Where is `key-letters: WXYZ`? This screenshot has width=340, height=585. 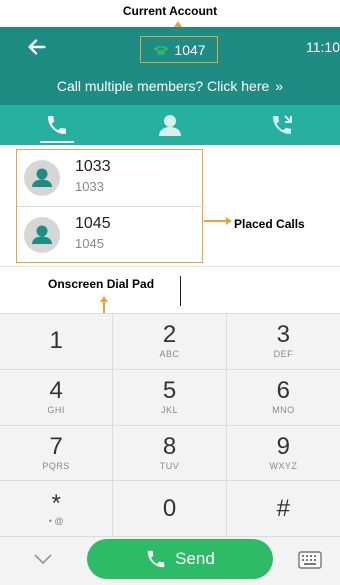
key-letters: WXYZ is located at coordinates (283, 465).